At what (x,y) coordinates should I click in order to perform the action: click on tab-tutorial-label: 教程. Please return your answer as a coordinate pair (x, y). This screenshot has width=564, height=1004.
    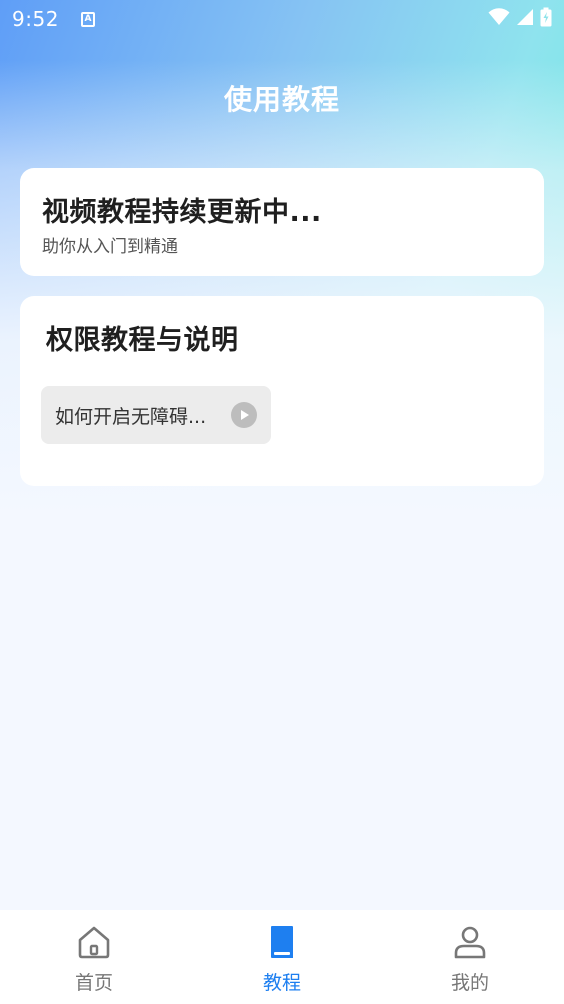
    Looking at the image, I should click on (281, 983).